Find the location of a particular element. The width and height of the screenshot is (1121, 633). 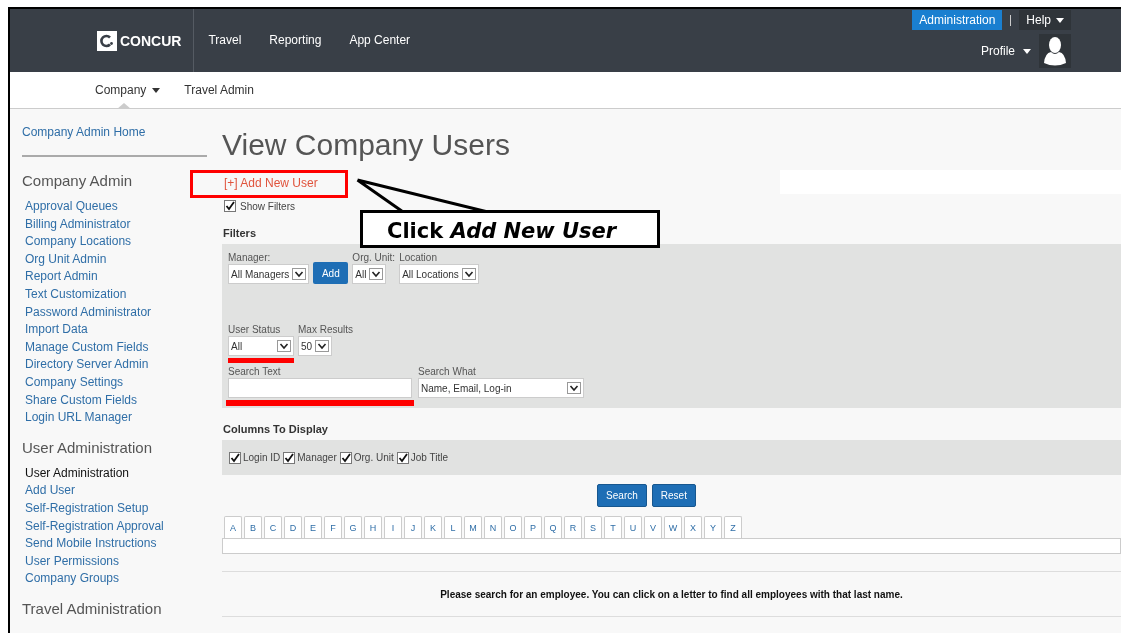

sidebar-item: Import Data is located at coordinates (114, 330).